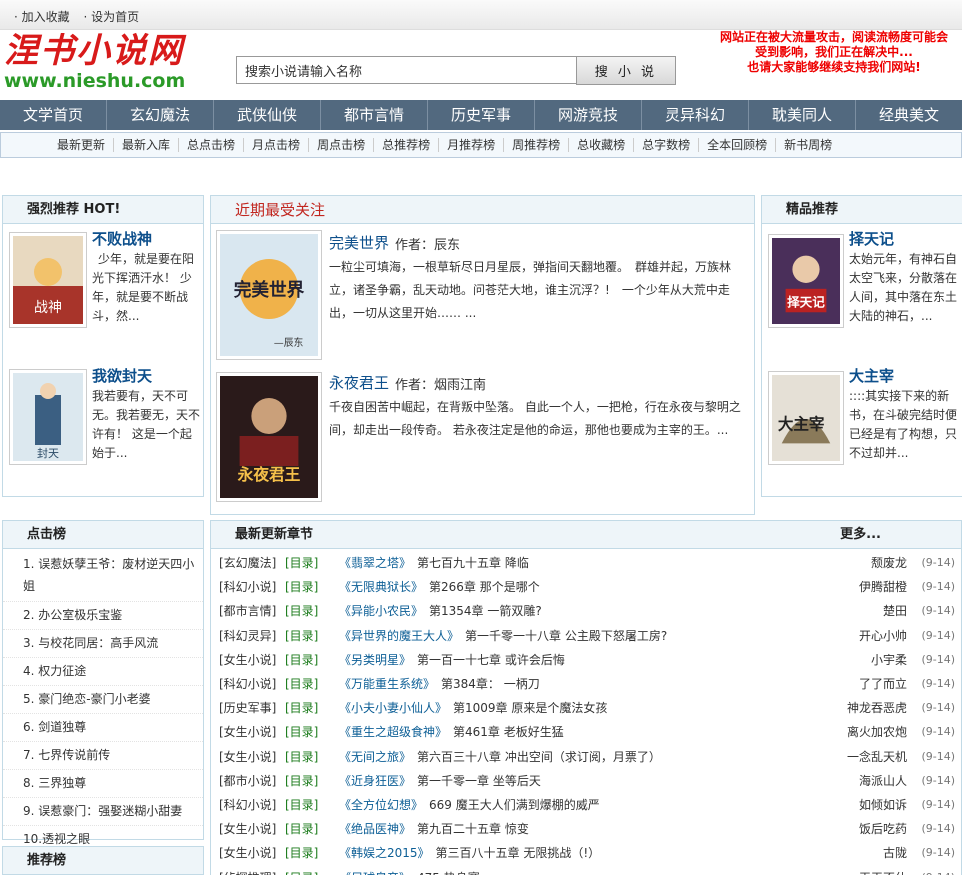 This screenshot has height=875, width=962. What do you see at coordinates (481, 115) in the screenshot?
I see `nav-item: 历史军事` at bounding box center [481, 115].